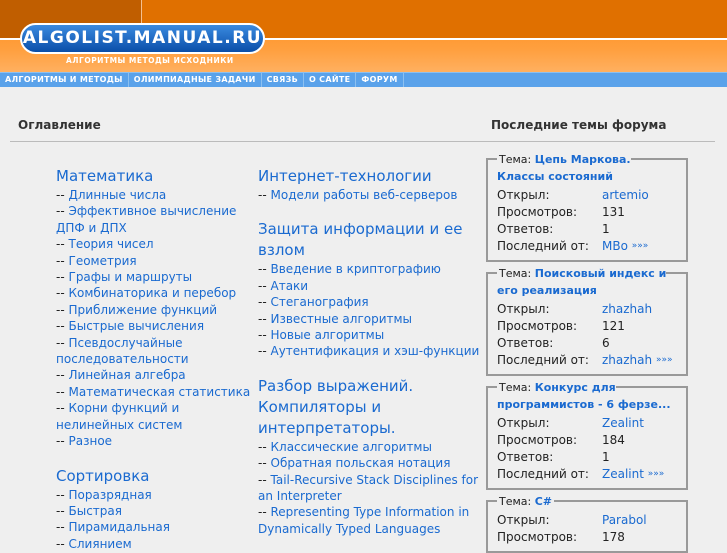  Describe the element at coordinates (146, 219) in the screenshot. I see `toc-link: Эффективное вычисление ДПФ и ДПХ` at that location.